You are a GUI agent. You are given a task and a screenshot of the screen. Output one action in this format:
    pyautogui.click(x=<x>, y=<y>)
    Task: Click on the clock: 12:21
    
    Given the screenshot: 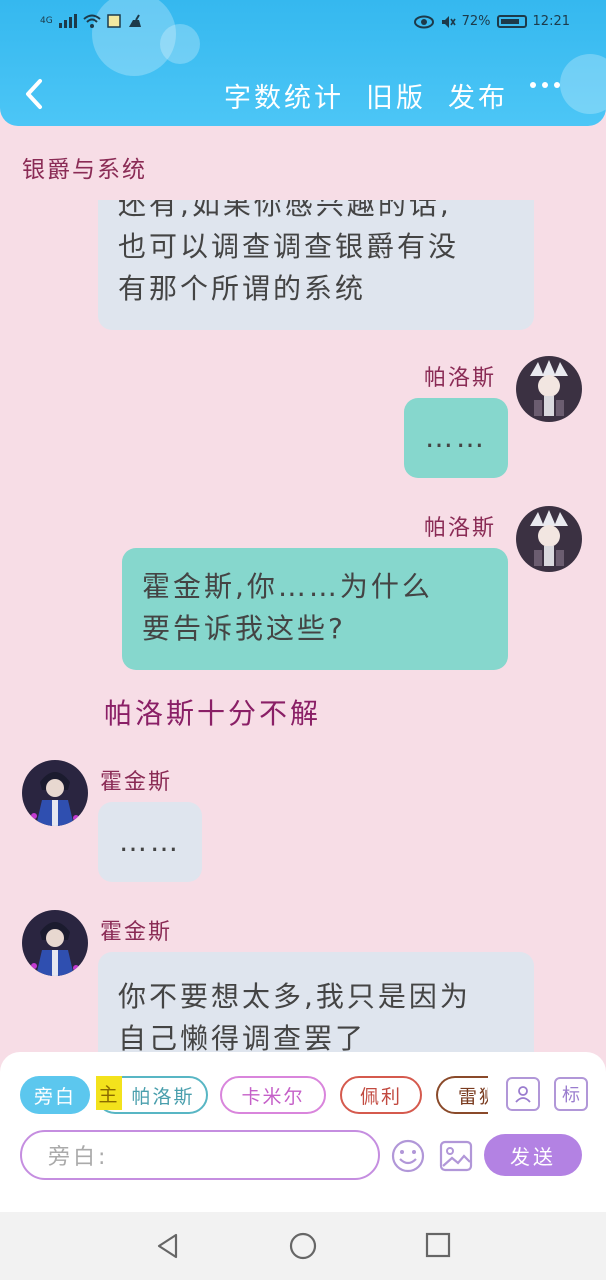 What is the action you would take?
    pyautogui.click(x=551, y=21)
    